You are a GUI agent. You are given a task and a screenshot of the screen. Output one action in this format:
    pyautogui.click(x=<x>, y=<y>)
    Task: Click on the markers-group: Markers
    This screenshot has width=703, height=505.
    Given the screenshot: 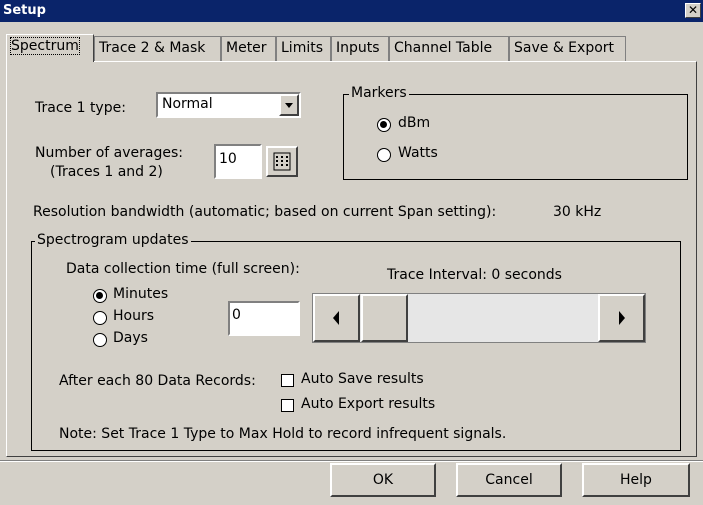 What is the action you would take?
    pyautogui.click(x=515, y=132)
    